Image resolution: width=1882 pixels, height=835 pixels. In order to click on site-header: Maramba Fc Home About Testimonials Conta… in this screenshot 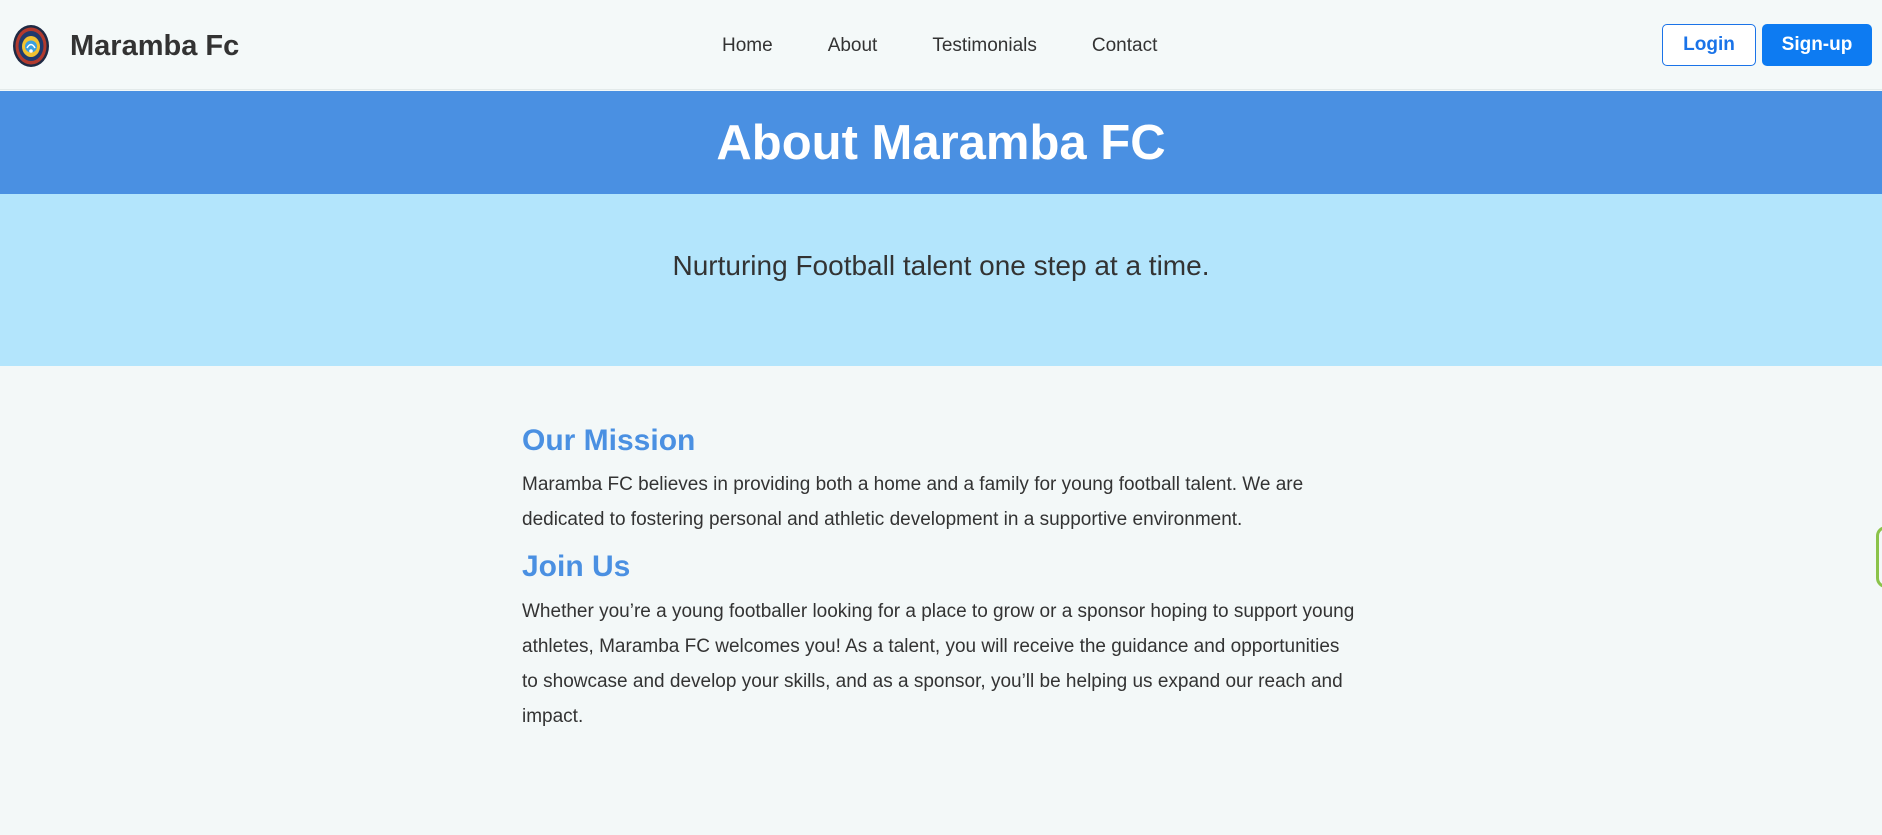, I will do `click(941, 45)`.